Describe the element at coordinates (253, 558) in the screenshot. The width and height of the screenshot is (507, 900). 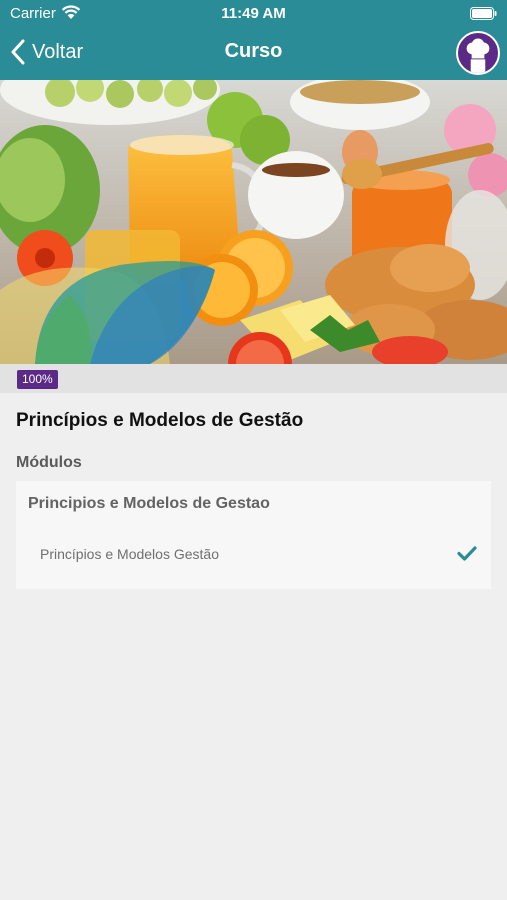
I see `lesson-item: Princípios e Modelos Gestão` at that location.